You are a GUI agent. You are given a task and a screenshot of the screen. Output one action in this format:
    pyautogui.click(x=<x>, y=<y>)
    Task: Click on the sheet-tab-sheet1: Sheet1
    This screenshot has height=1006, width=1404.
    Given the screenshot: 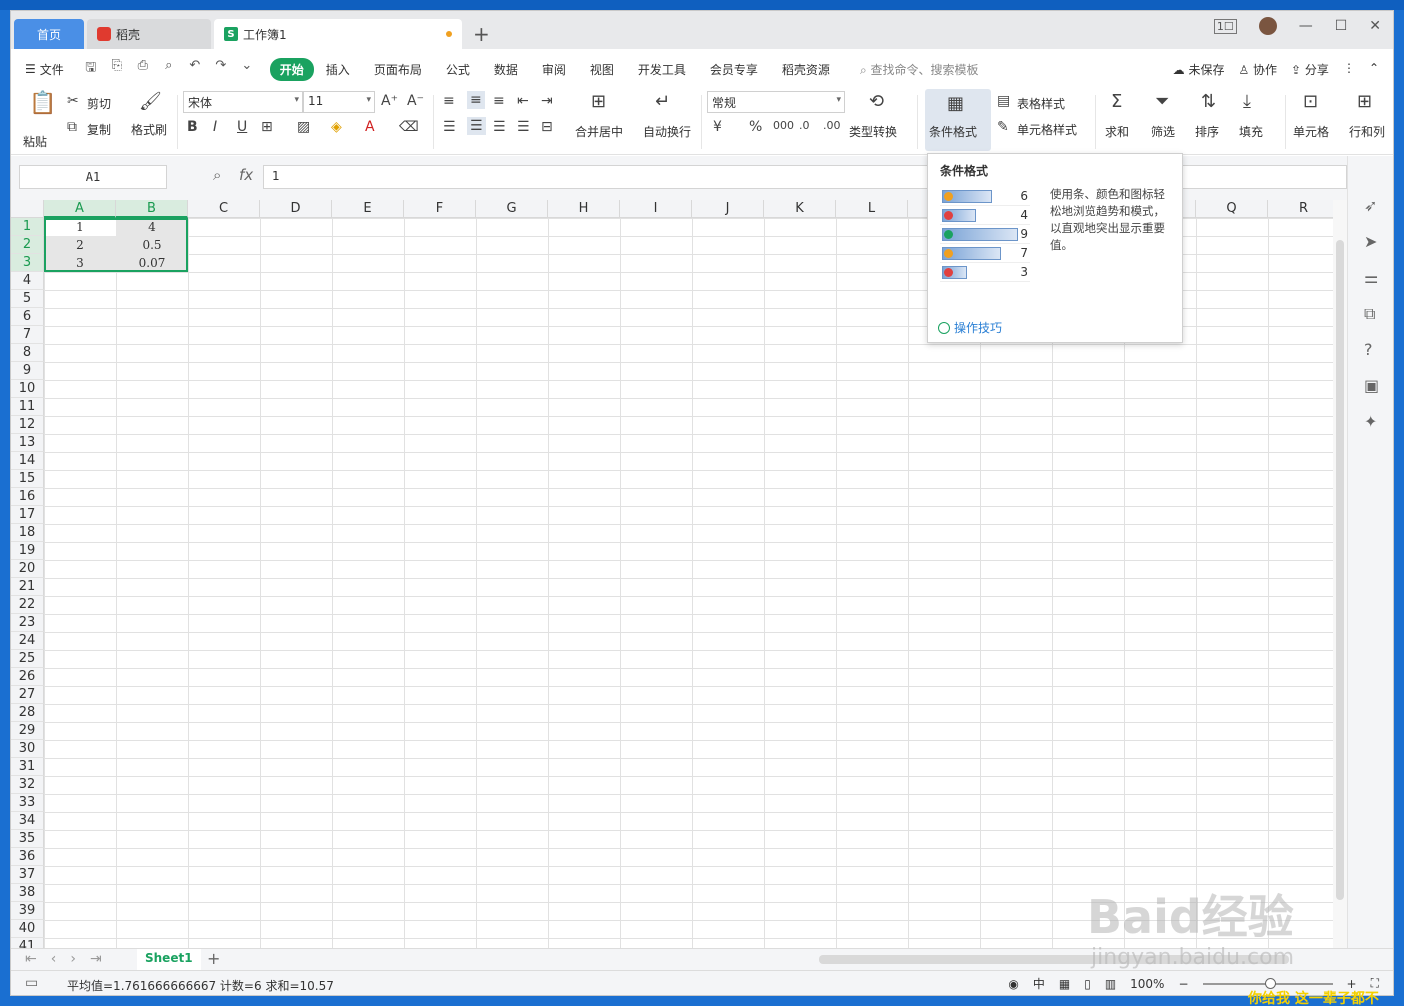 What is the action you would take?
    pyautogui.click(x=169, y=960)
    